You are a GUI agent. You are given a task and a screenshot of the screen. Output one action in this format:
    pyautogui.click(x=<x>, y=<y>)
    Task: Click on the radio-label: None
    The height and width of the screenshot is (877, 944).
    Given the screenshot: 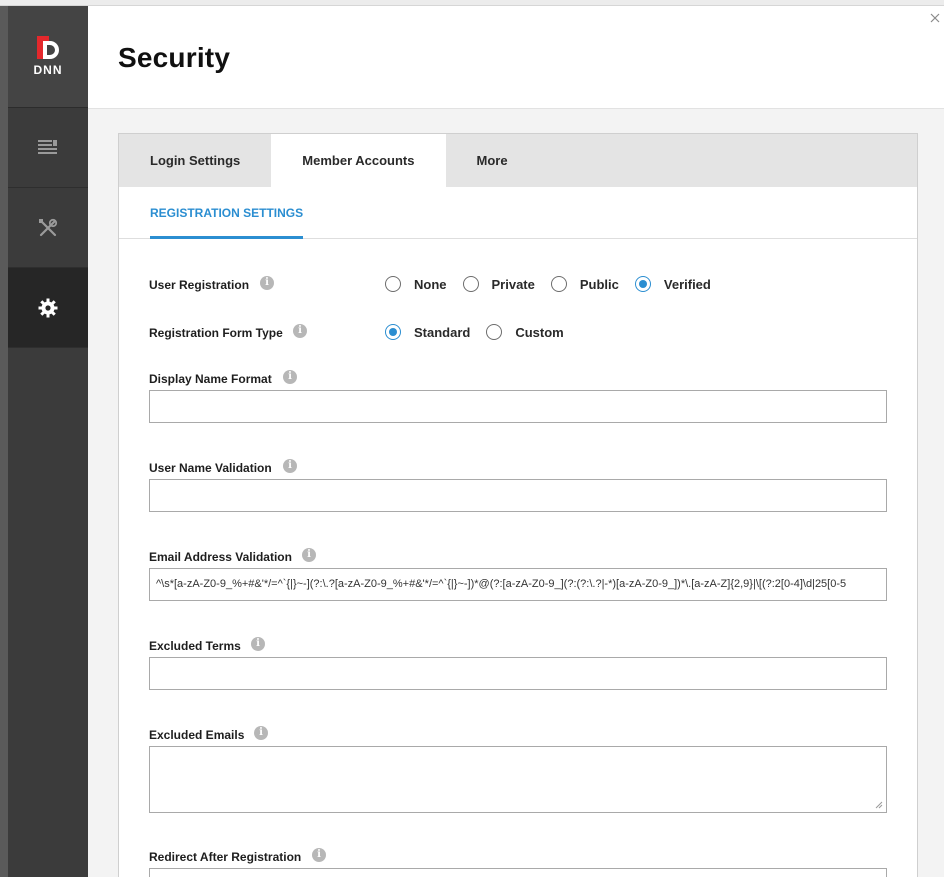 What is the action you would take?
    pyautogui.click(x=430, y=284)
    